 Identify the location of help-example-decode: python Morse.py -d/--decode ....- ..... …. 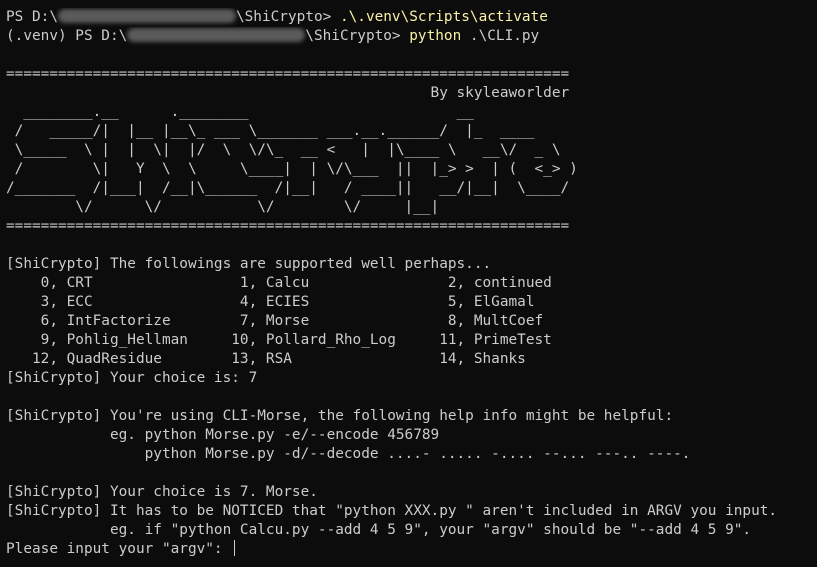
(348, 454).